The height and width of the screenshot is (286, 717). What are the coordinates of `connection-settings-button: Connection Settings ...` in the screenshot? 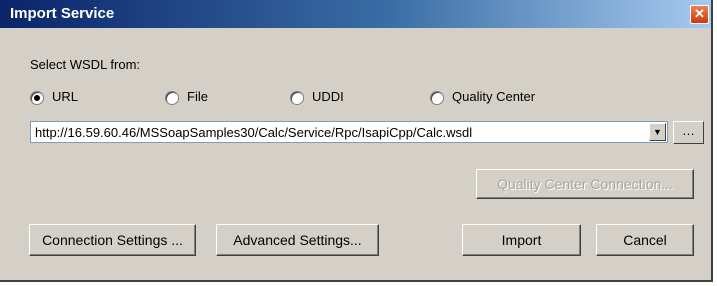 It's located at (112, 240).